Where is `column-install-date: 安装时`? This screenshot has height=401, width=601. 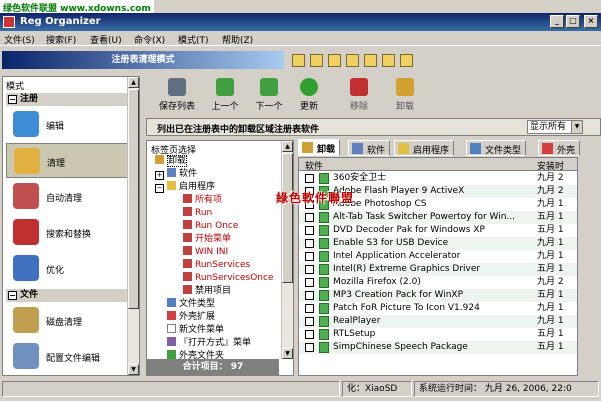
column-install-date: 安装时 is located at coordinates (550, 165).